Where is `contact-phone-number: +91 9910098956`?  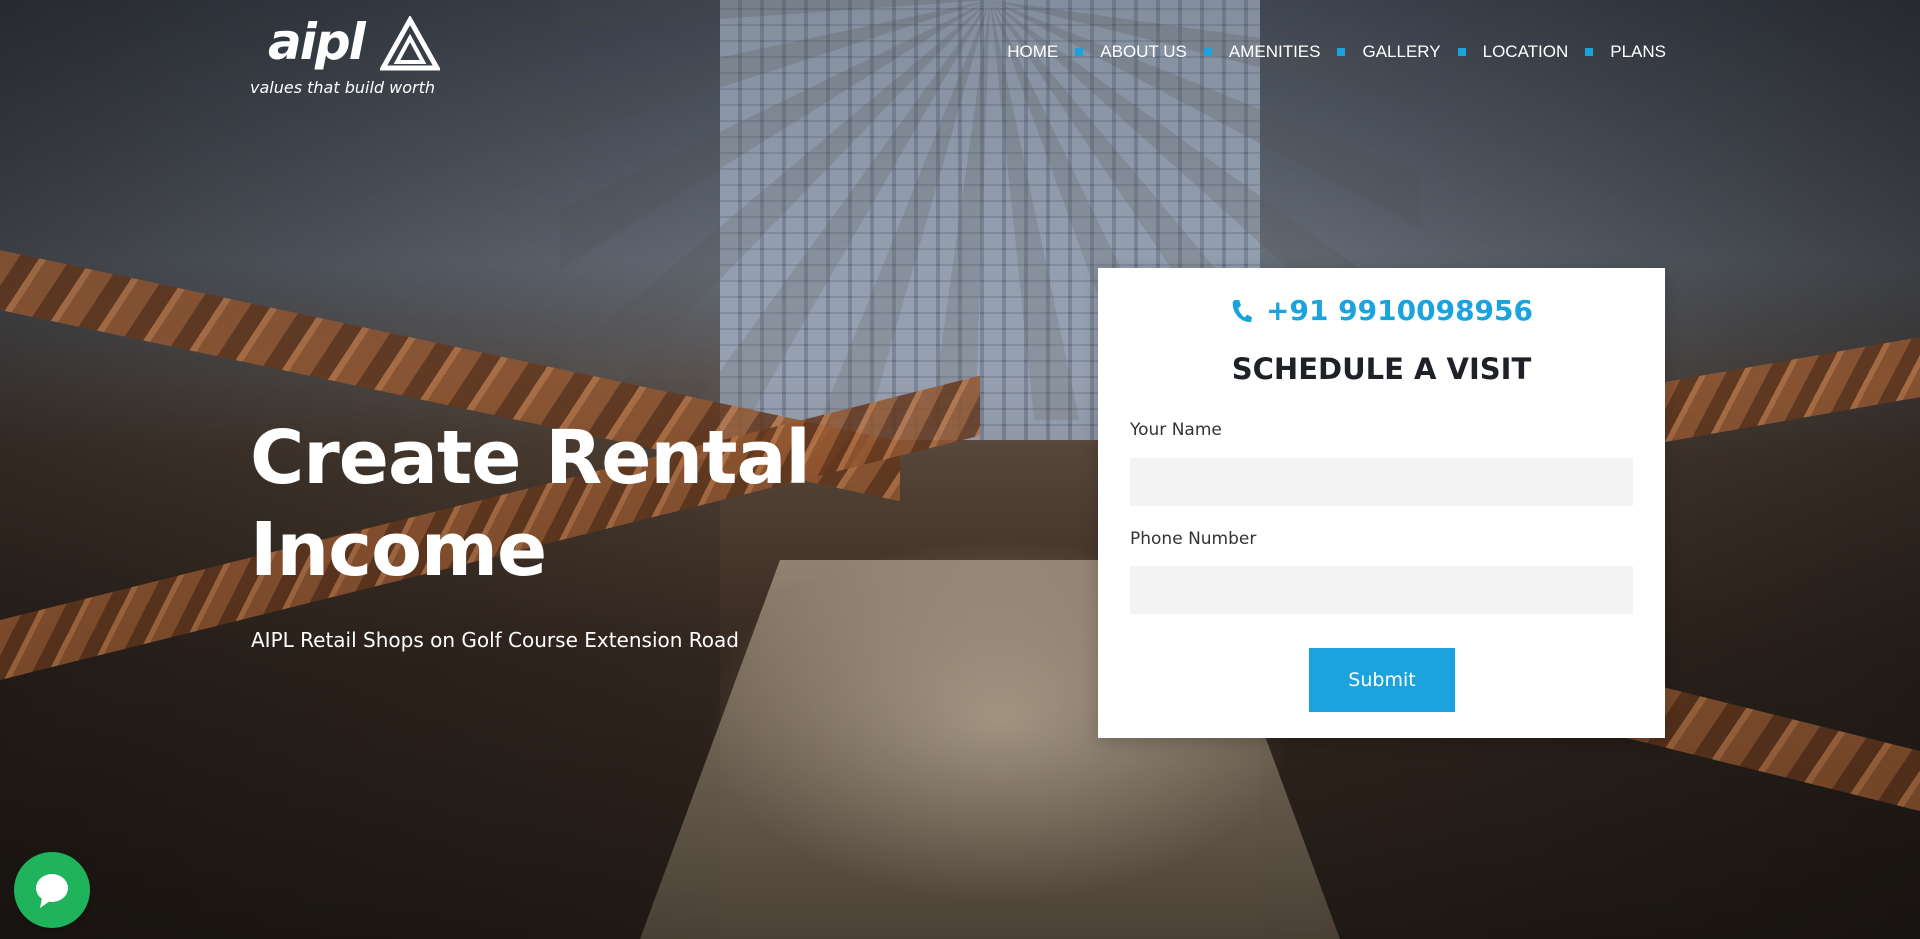
contact-phone-number: +91 9910098956 is located at coordinates (1399, 310).